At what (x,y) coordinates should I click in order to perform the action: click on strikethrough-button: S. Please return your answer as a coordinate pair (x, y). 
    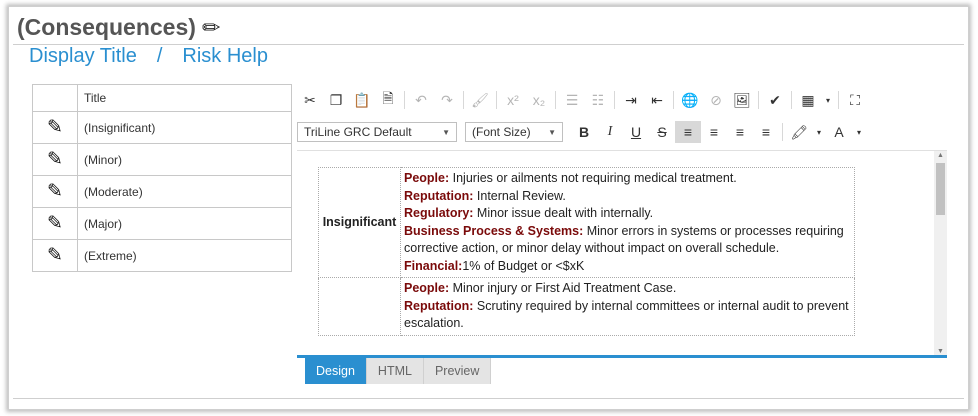
    Looking at the image, I should click on (662, 132).